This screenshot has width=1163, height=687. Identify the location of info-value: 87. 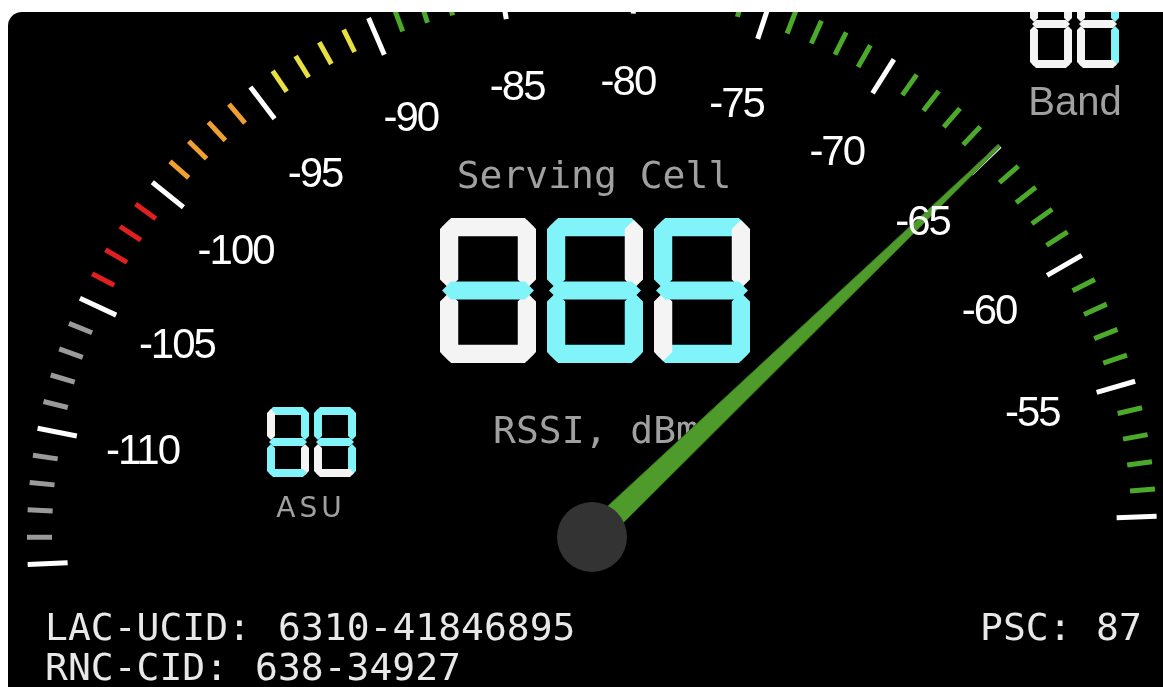
(1119, 627).